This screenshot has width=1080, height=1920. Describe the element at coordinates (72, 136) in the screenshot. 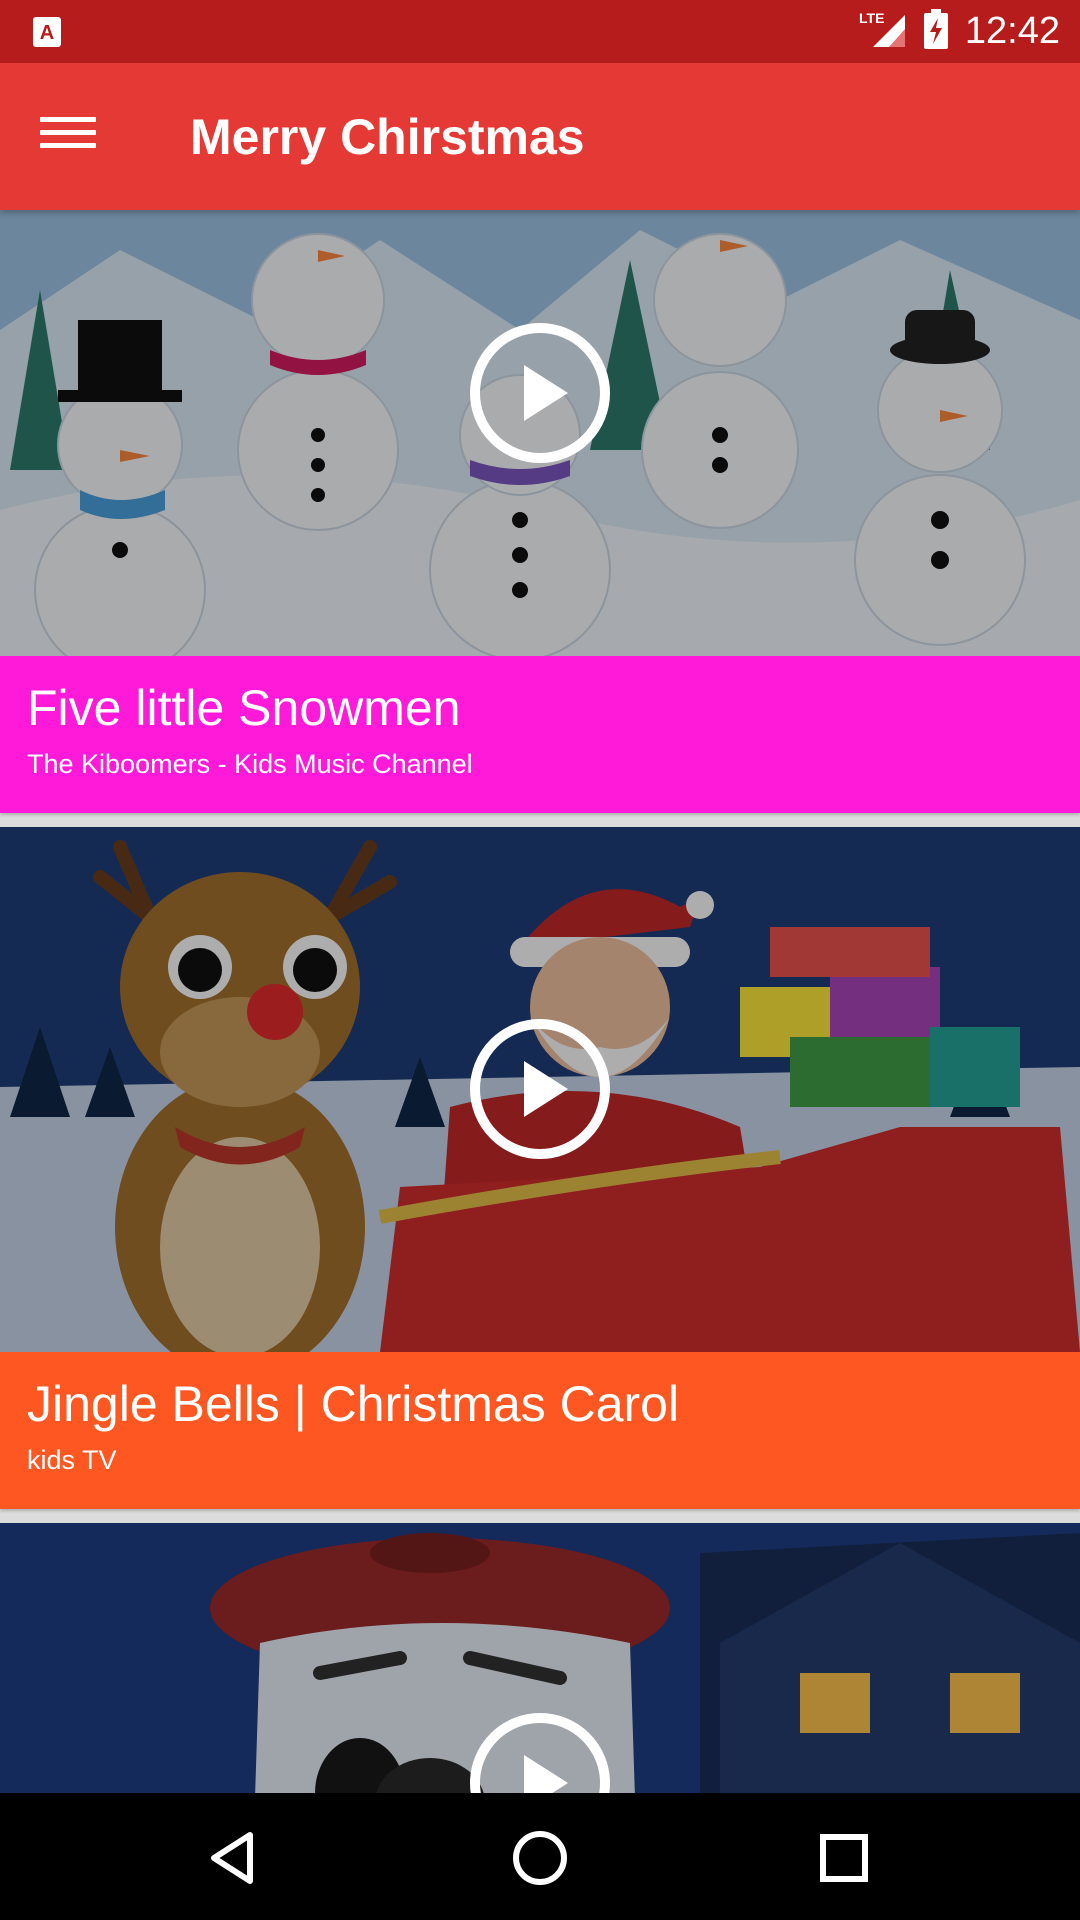

I see `hamburger-menu-icon` at that location.